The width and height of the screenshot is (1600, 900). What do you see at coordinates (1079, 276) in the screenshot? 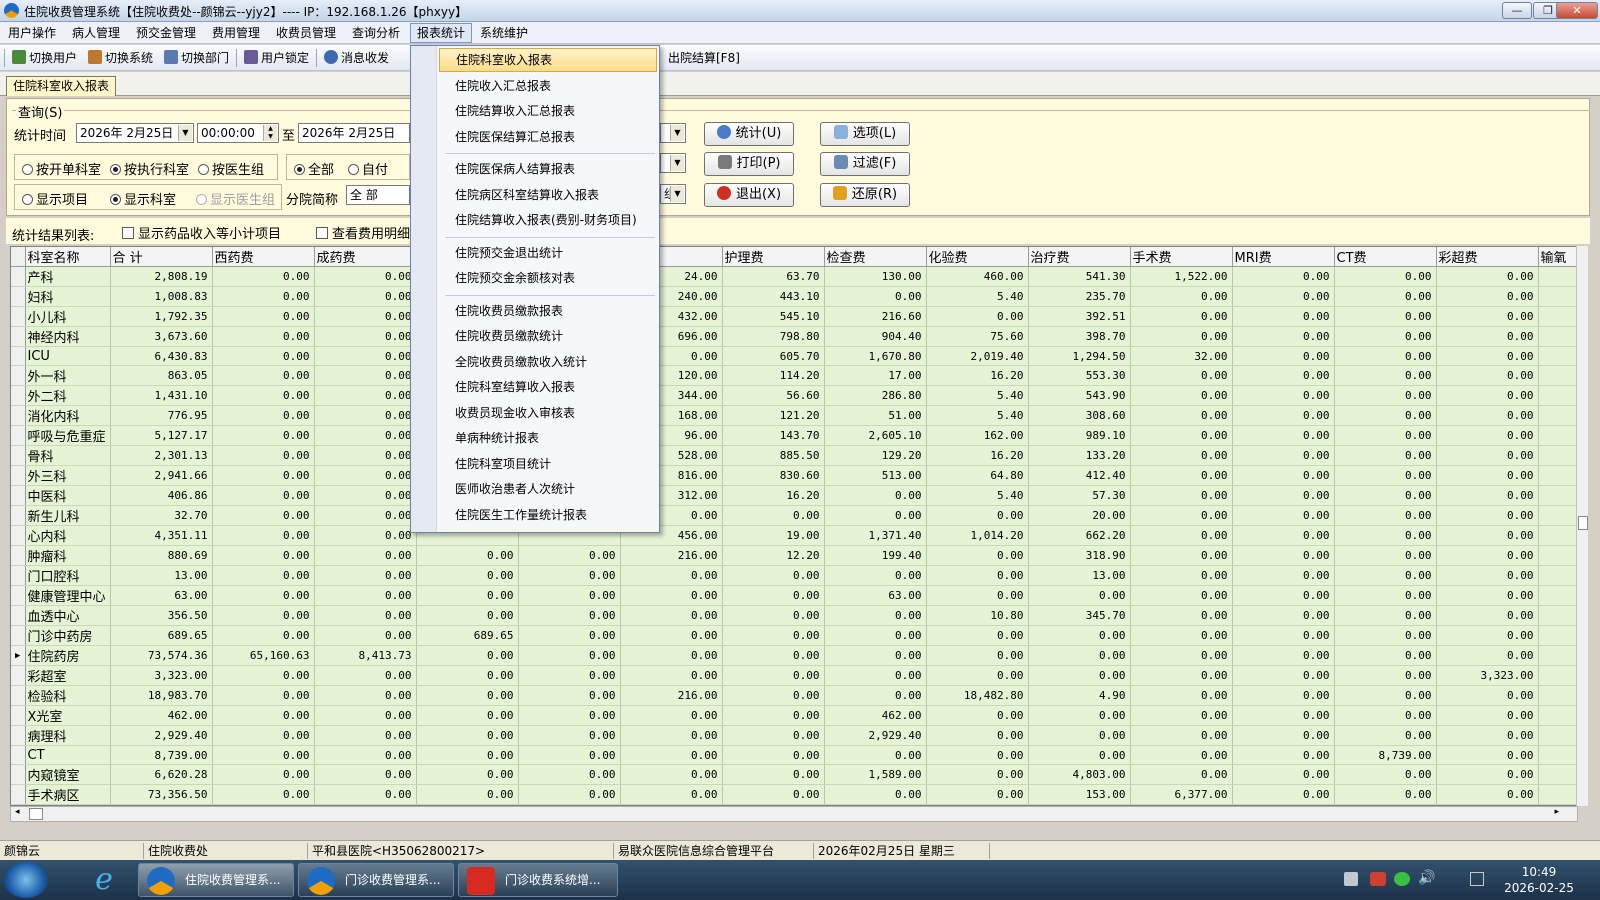
I see `amount-cell: 541.30` at bounding box center [1079, 276].